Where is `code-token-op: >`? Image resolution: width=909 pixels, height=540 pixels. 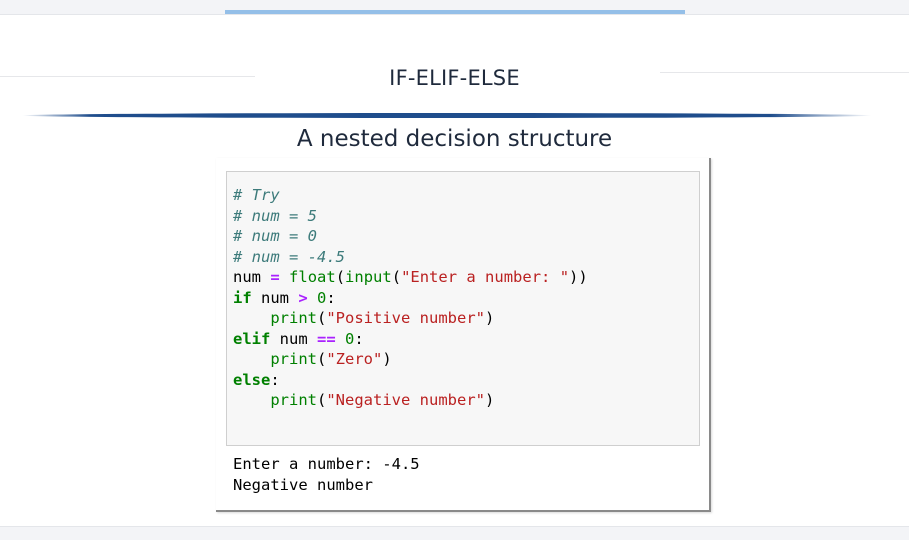 code-token-op: > is located at coordinates (303, 297).